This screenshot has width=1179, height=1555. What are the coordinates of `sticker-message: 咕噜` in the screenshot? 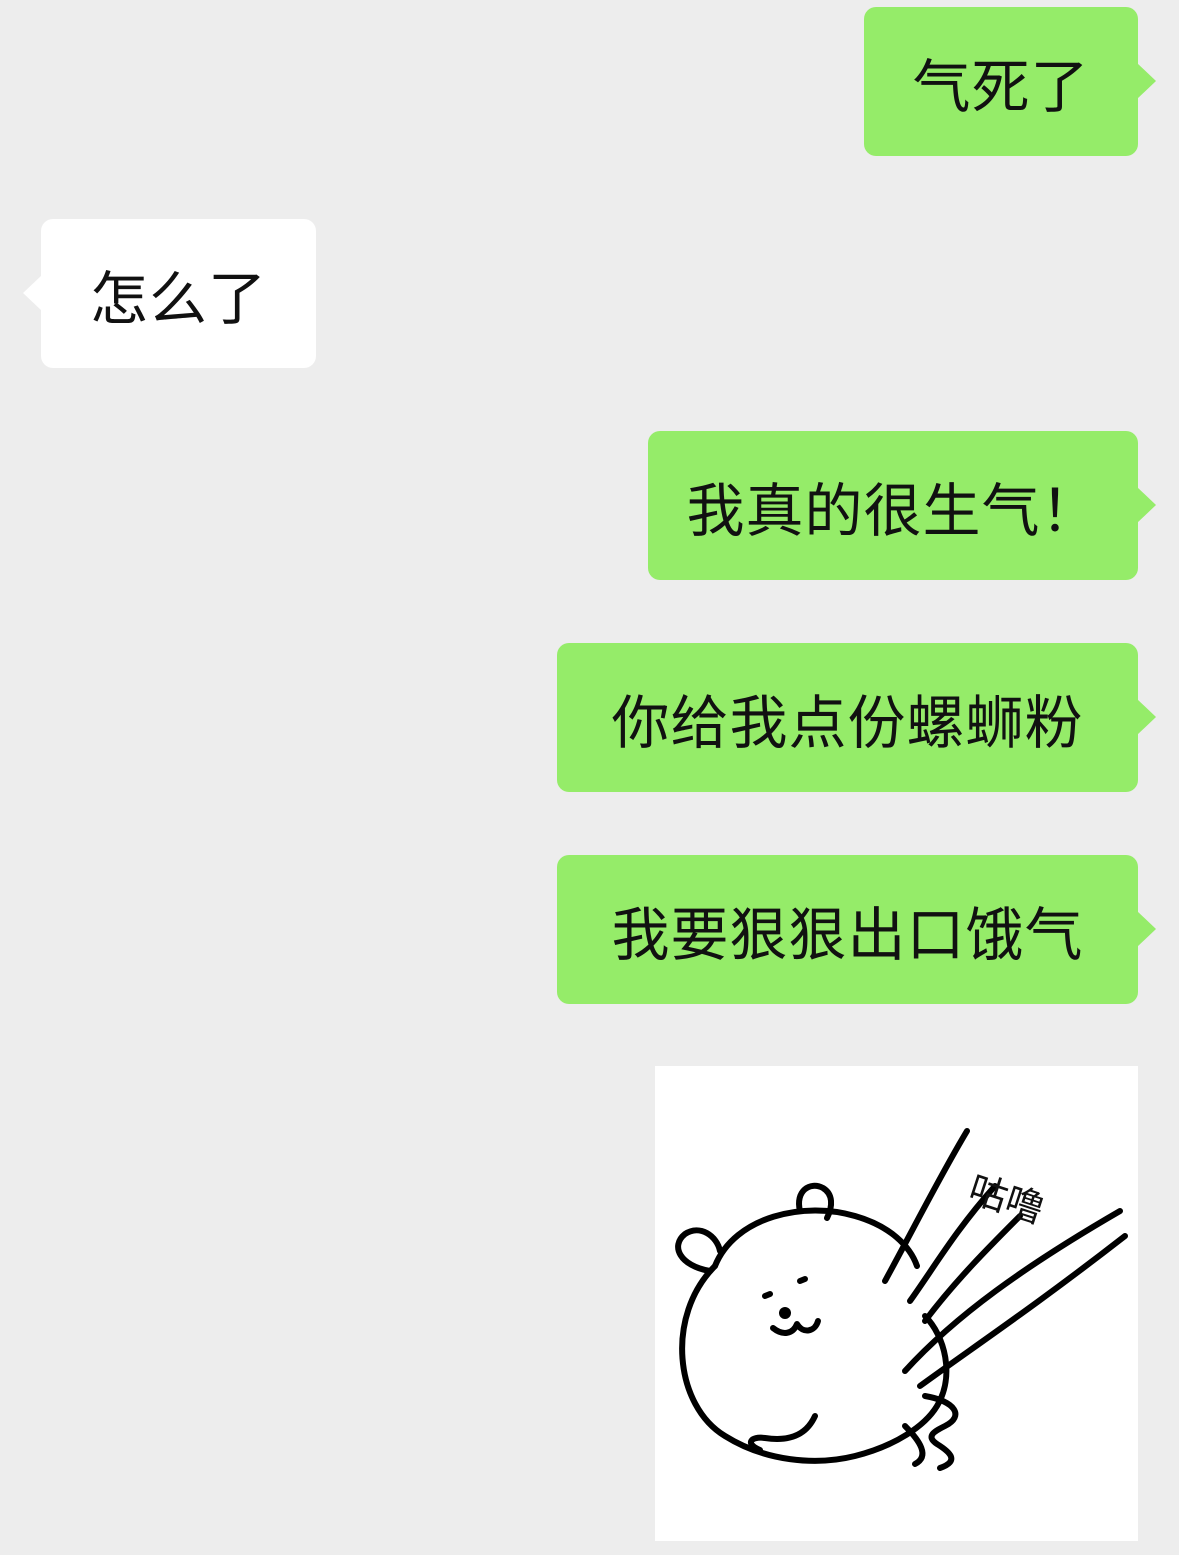 It's located at (896, 1303).